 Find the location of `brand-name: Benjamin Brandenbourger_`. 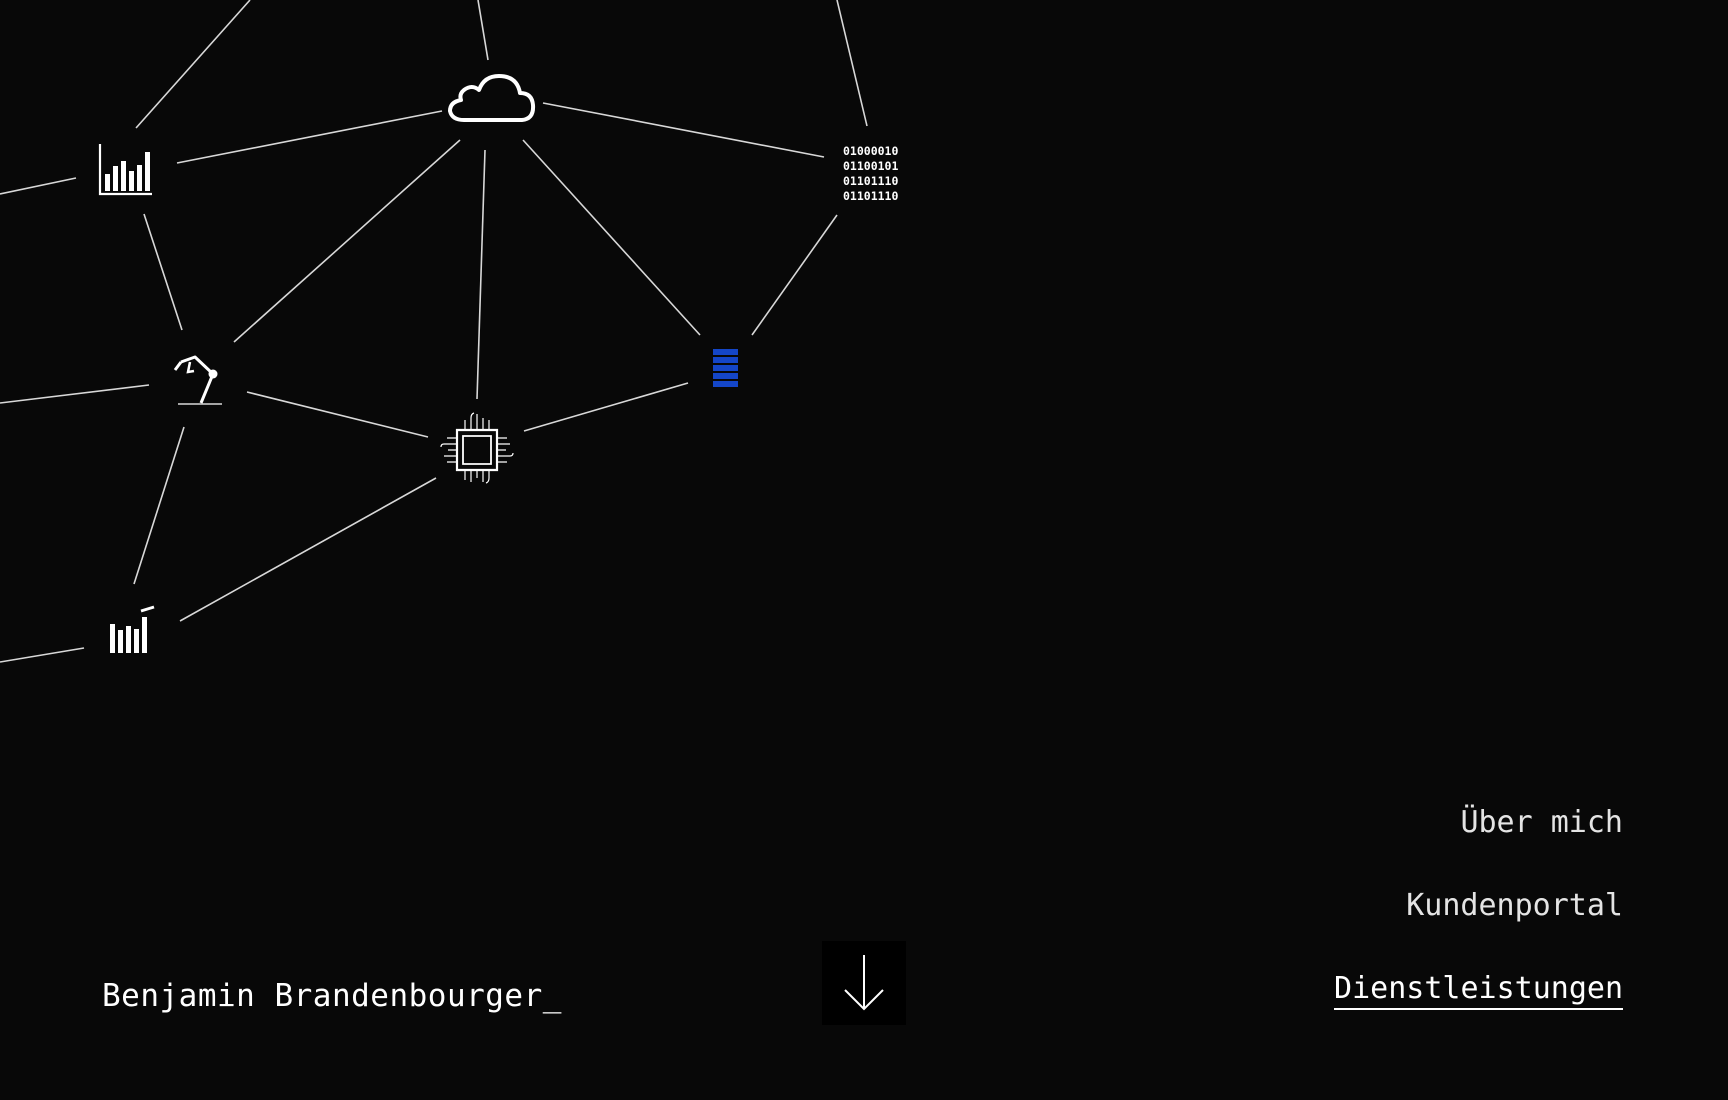

brand-name: Benjamin Brandenbourger_ is located at coordinates (332, 996).